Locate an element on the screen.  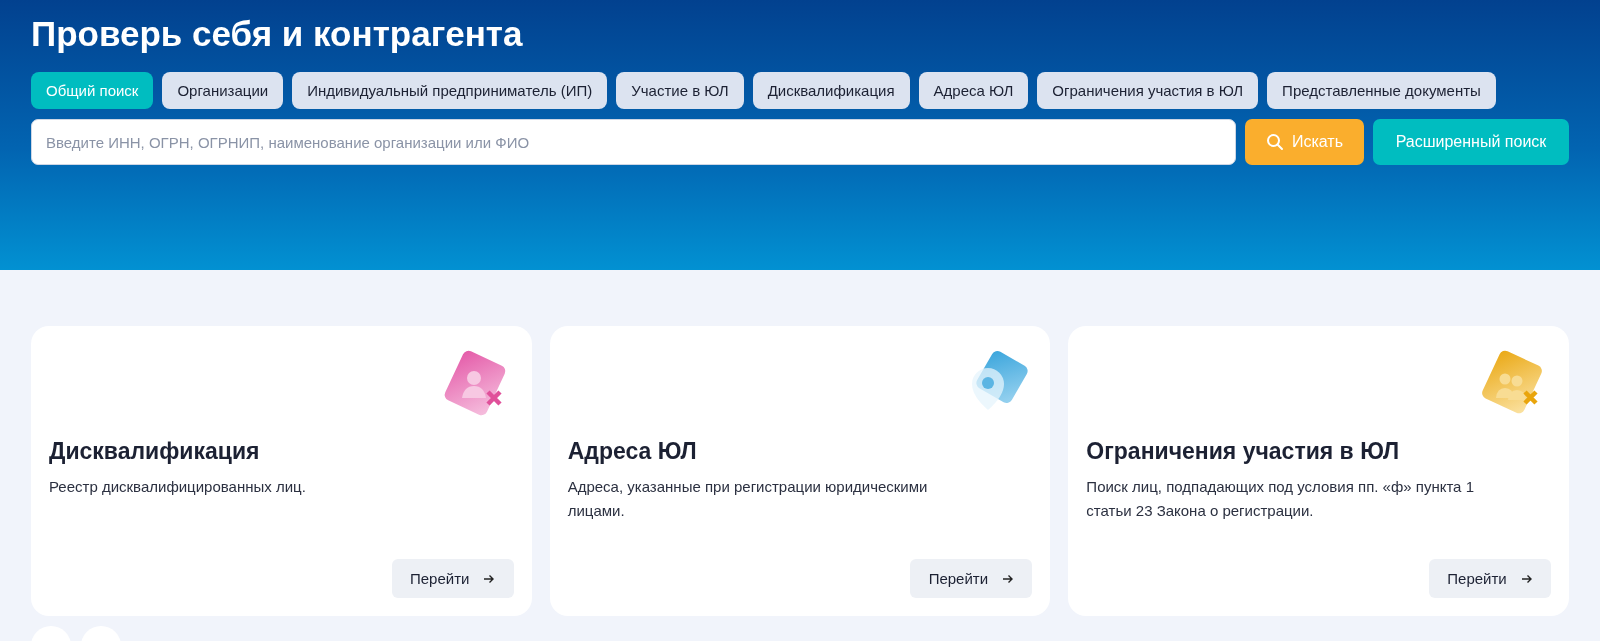
search-tab: Участие в ЮЛ is located at coordinates (680, 90).